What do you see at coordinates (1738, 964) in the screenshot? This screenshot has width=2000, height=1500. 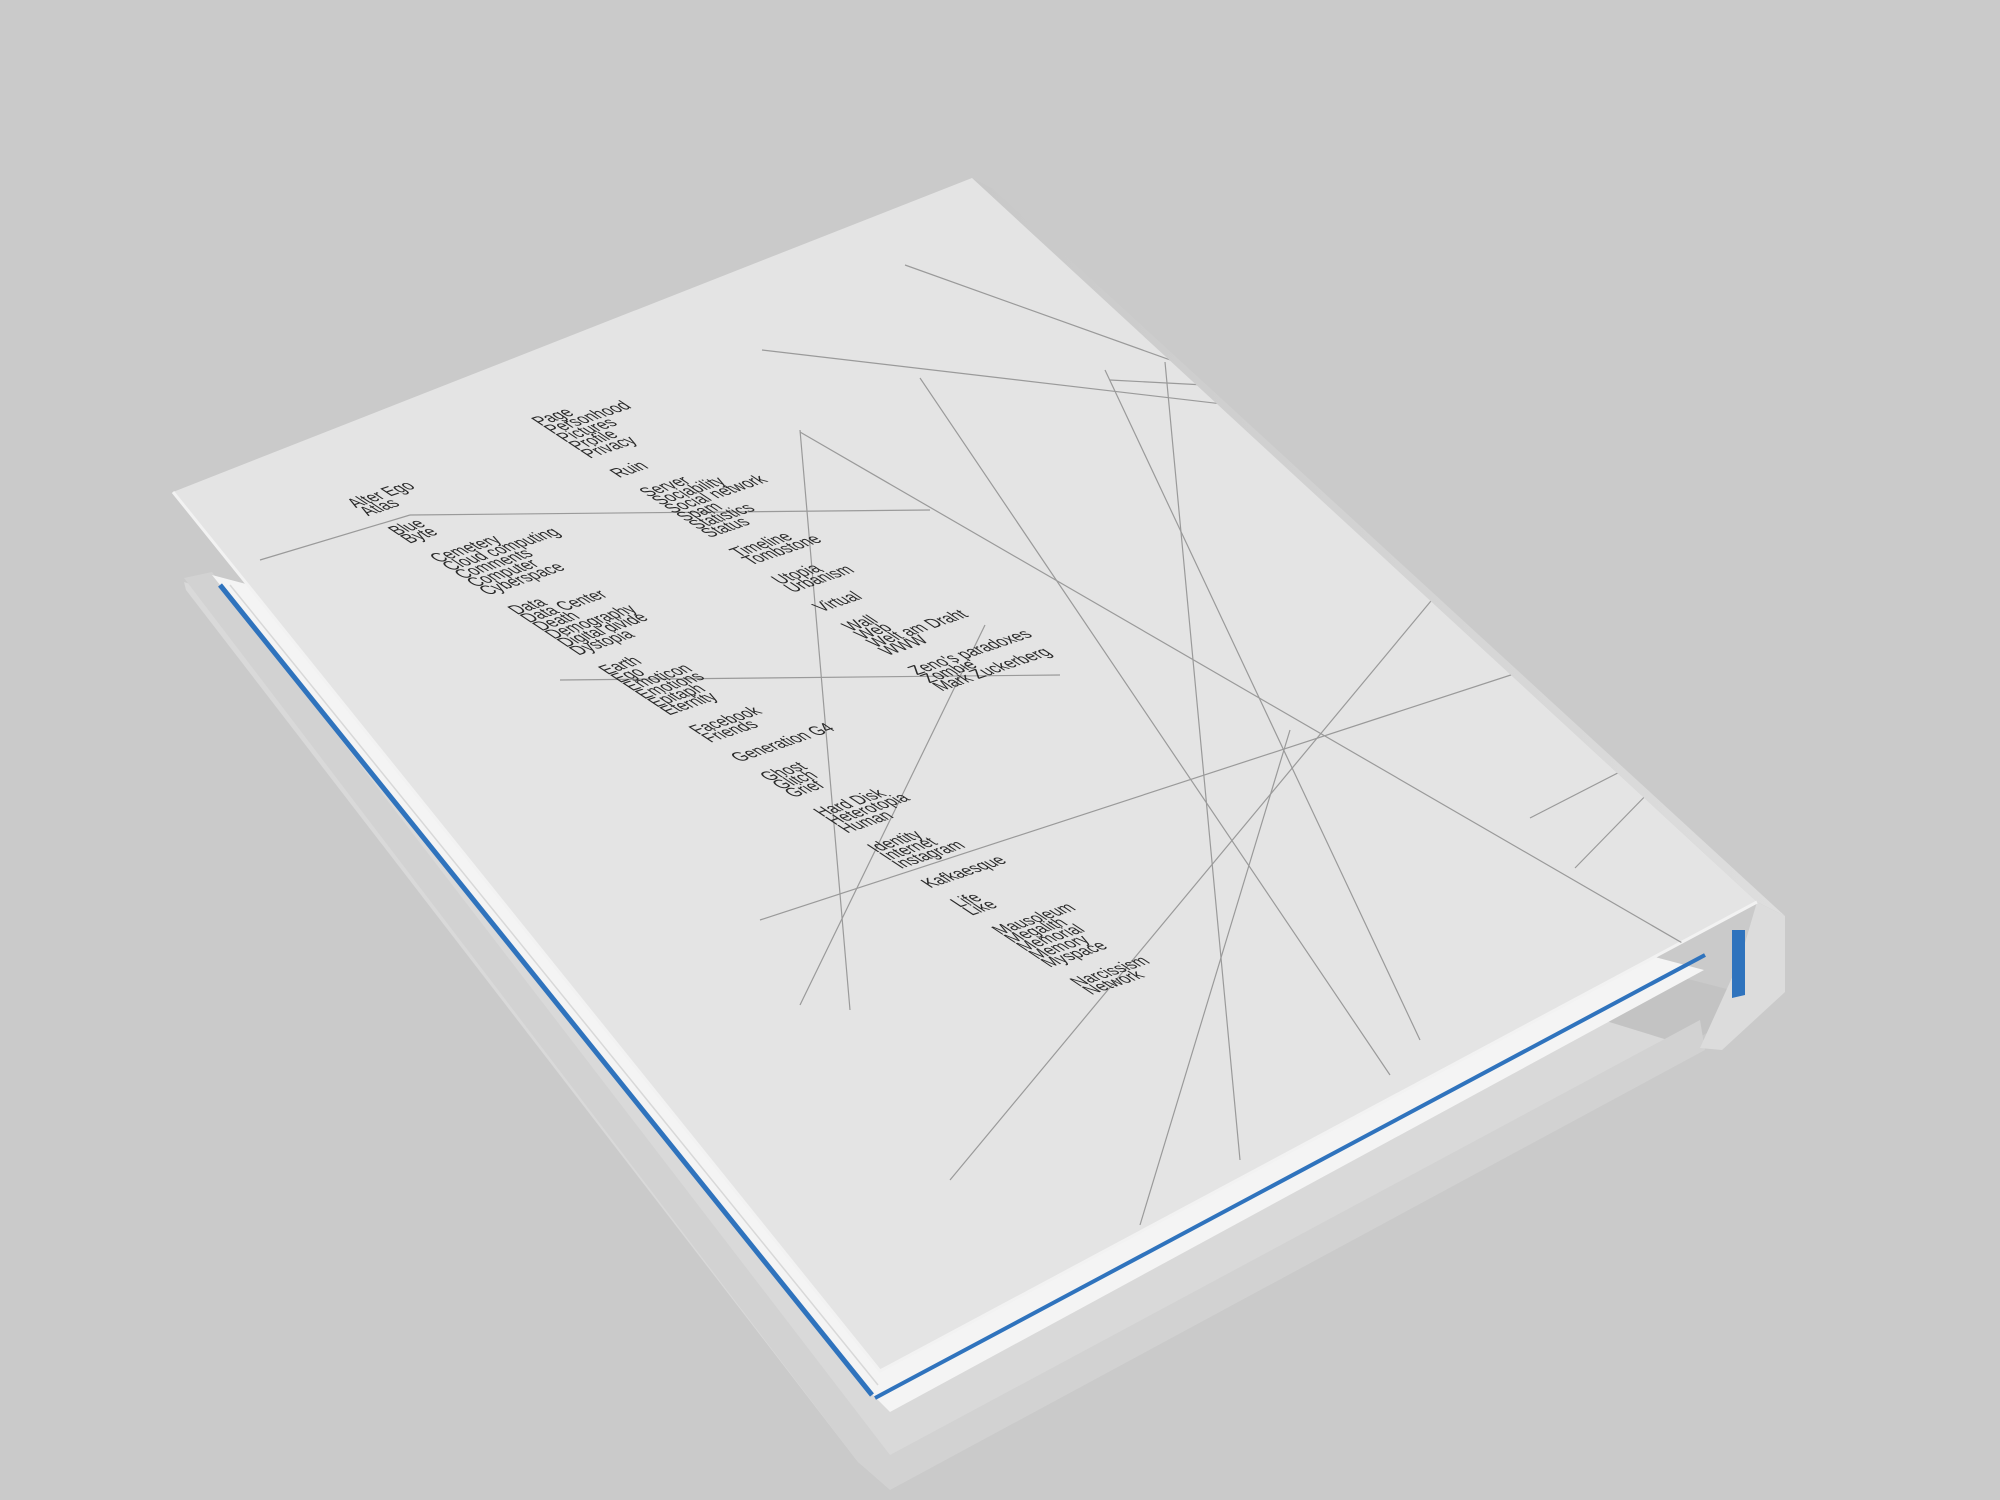 I see `spine-endband` at bounding box center [1738, 964].